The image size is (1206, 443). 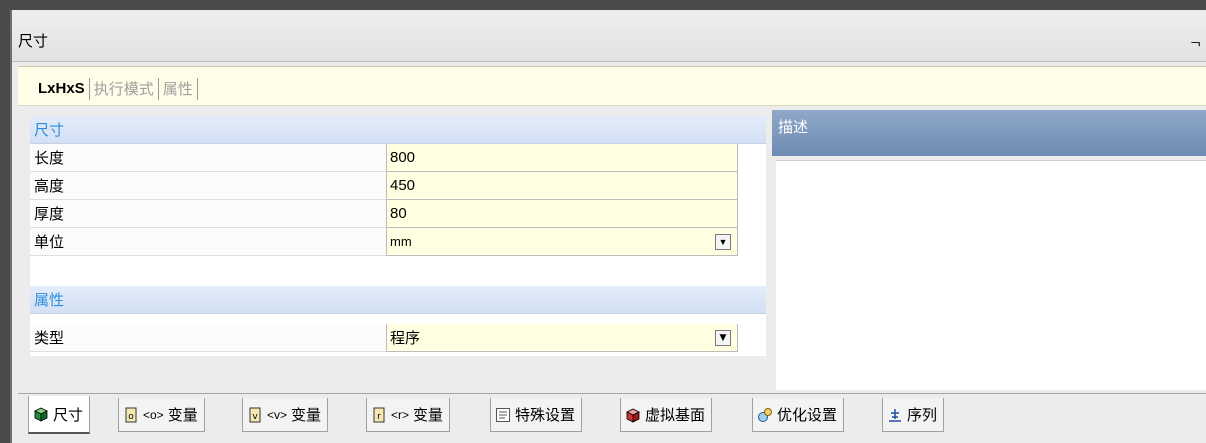 What do you see at coordinates (398, 373) in the screenshot?
I see `grid-empty-area` at bounding box center [398, 373].